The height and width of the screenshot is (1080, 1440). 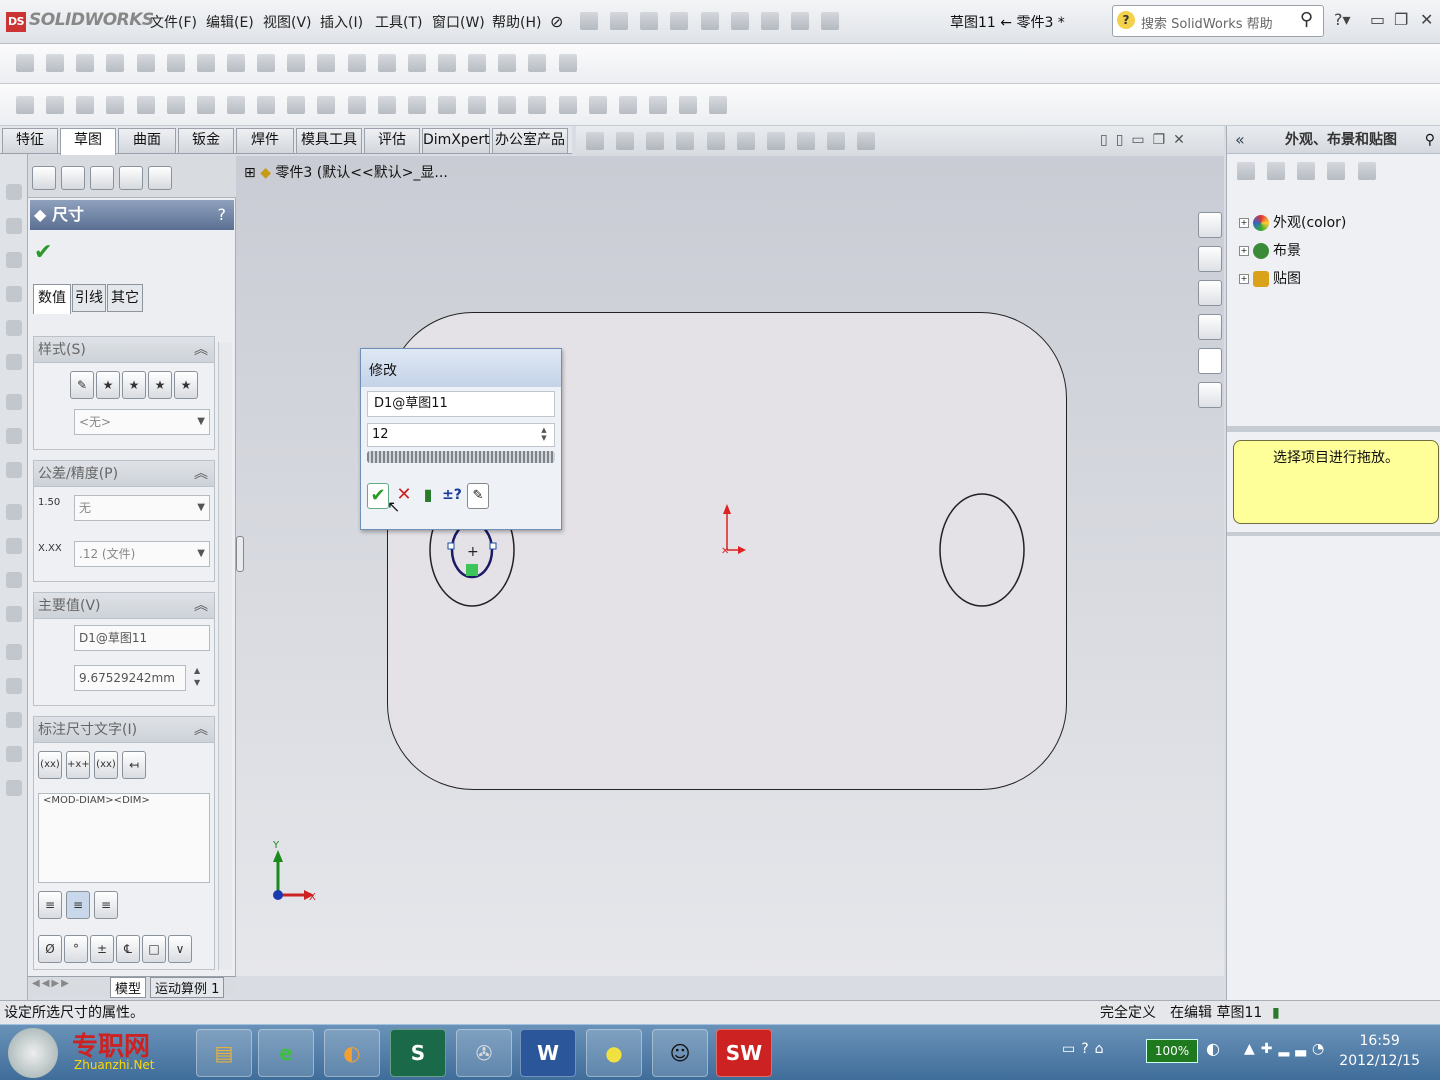 I want to click on diameter-symbol-button: Ø, so click(x=50, y=949).